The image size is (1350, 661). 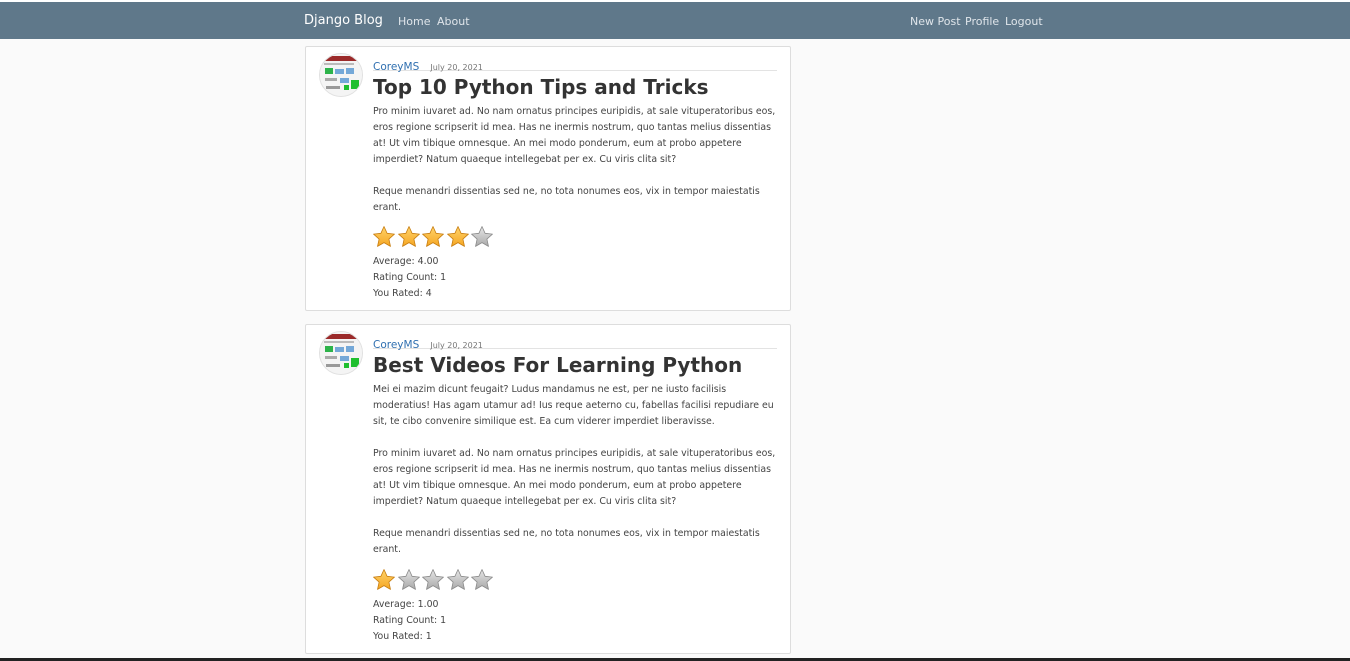 I want to click on nav-home-link: Home, so click(x=414, y=21).